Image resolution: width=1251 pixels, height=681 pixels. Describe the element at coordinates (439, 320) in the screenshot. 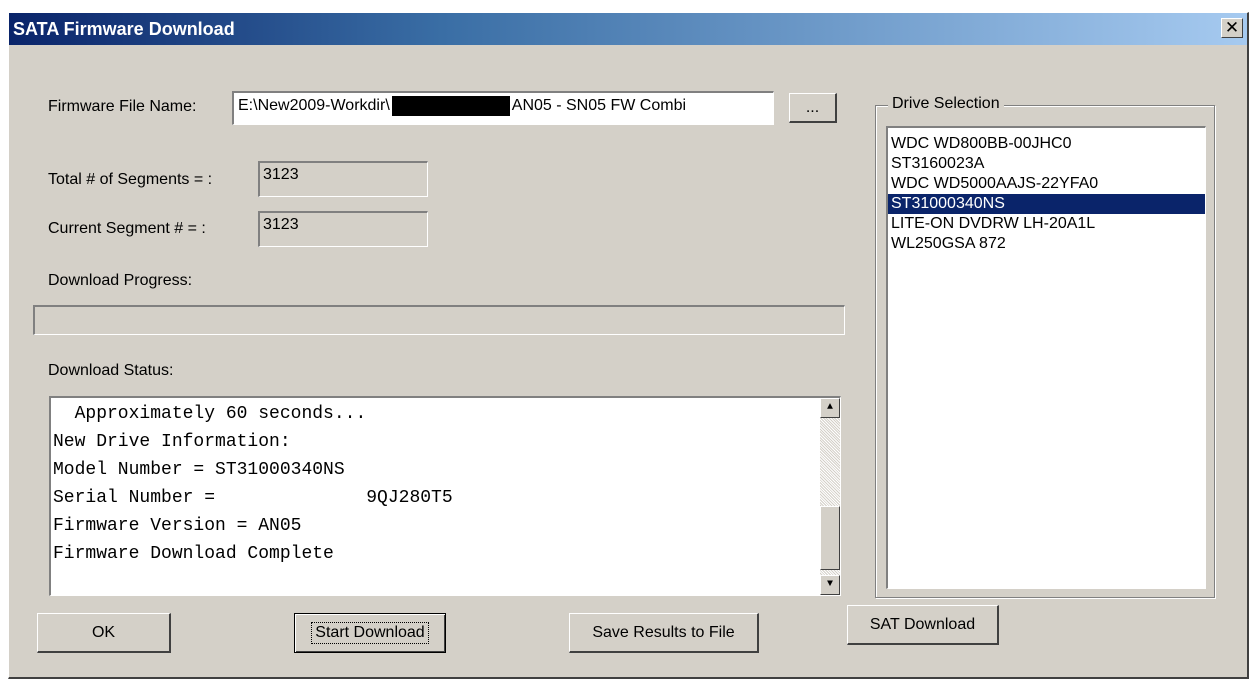

I see `download-progress-bar` at that location.